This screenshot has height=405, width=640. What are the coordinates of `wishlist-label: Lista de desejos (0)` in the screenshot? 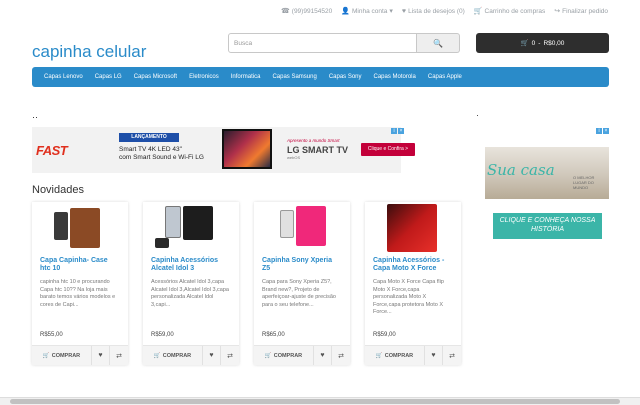 It's located at (436, 11).